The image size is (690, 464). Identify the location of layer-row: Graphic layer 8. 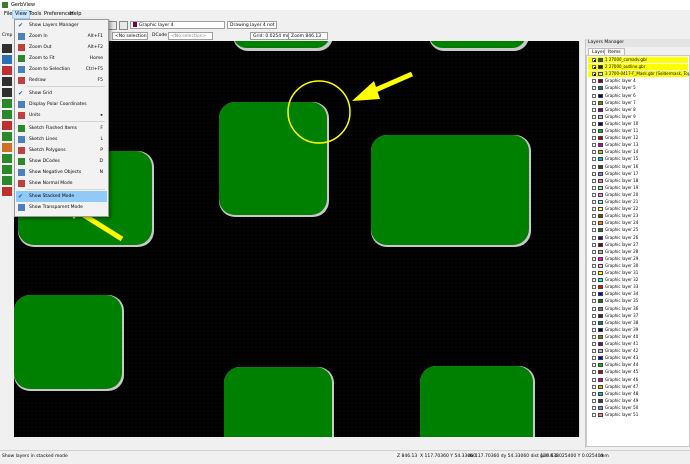
(638, 110).